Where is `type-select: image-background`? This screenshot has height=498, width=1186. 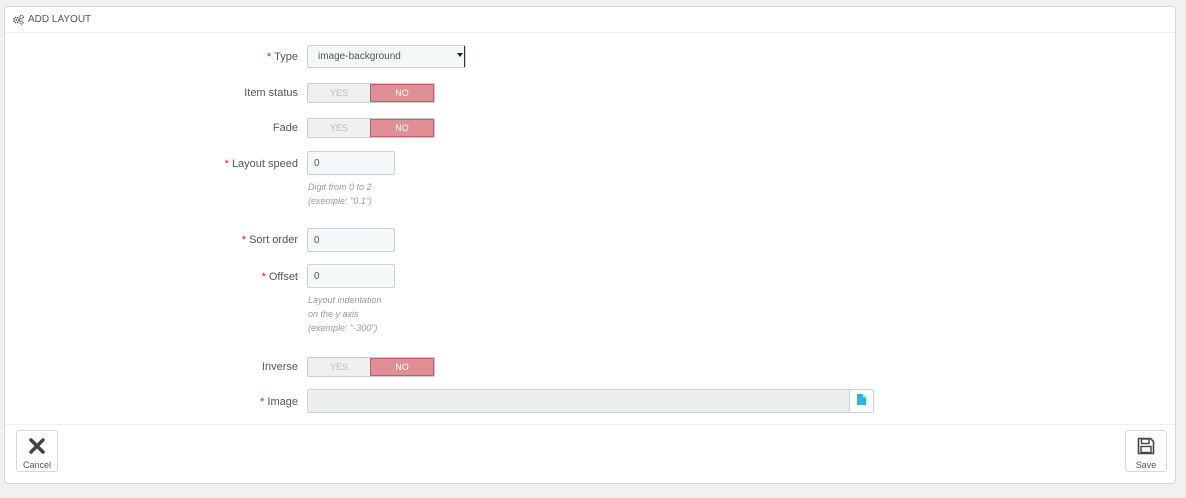
type-select: image-background is located at coordinates (386, 56).